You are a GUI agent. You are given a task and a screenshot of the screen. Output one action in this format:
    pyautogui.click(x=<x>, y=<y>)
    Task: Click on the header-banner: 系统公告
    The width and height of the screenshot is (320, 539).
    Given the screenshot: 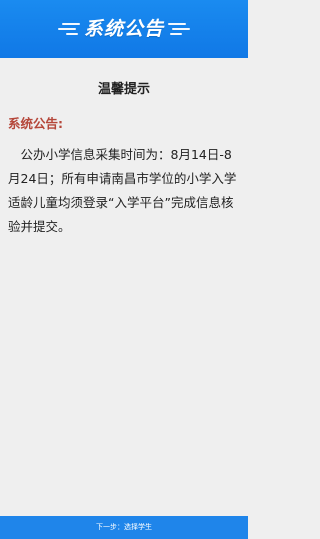 What is the action you would take?
    pyautogui.click(x=124, y=29)
    